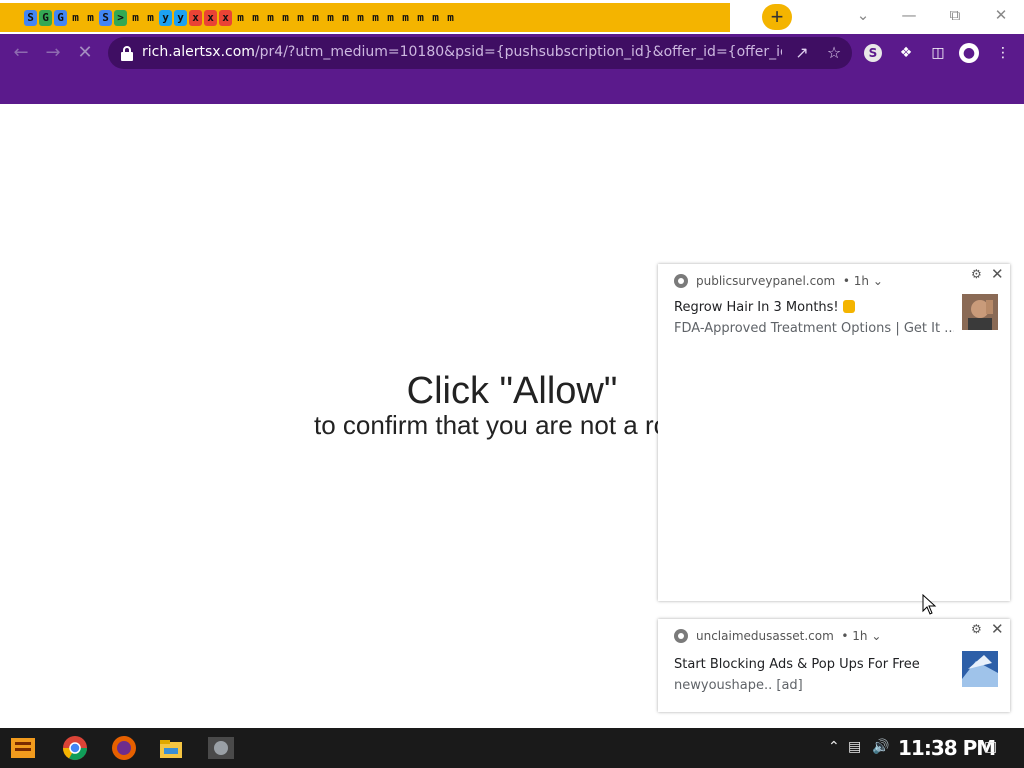 This screenshot has width=1024, height=768. I want to click on mouse-cursor-icon, so click(929, 604).